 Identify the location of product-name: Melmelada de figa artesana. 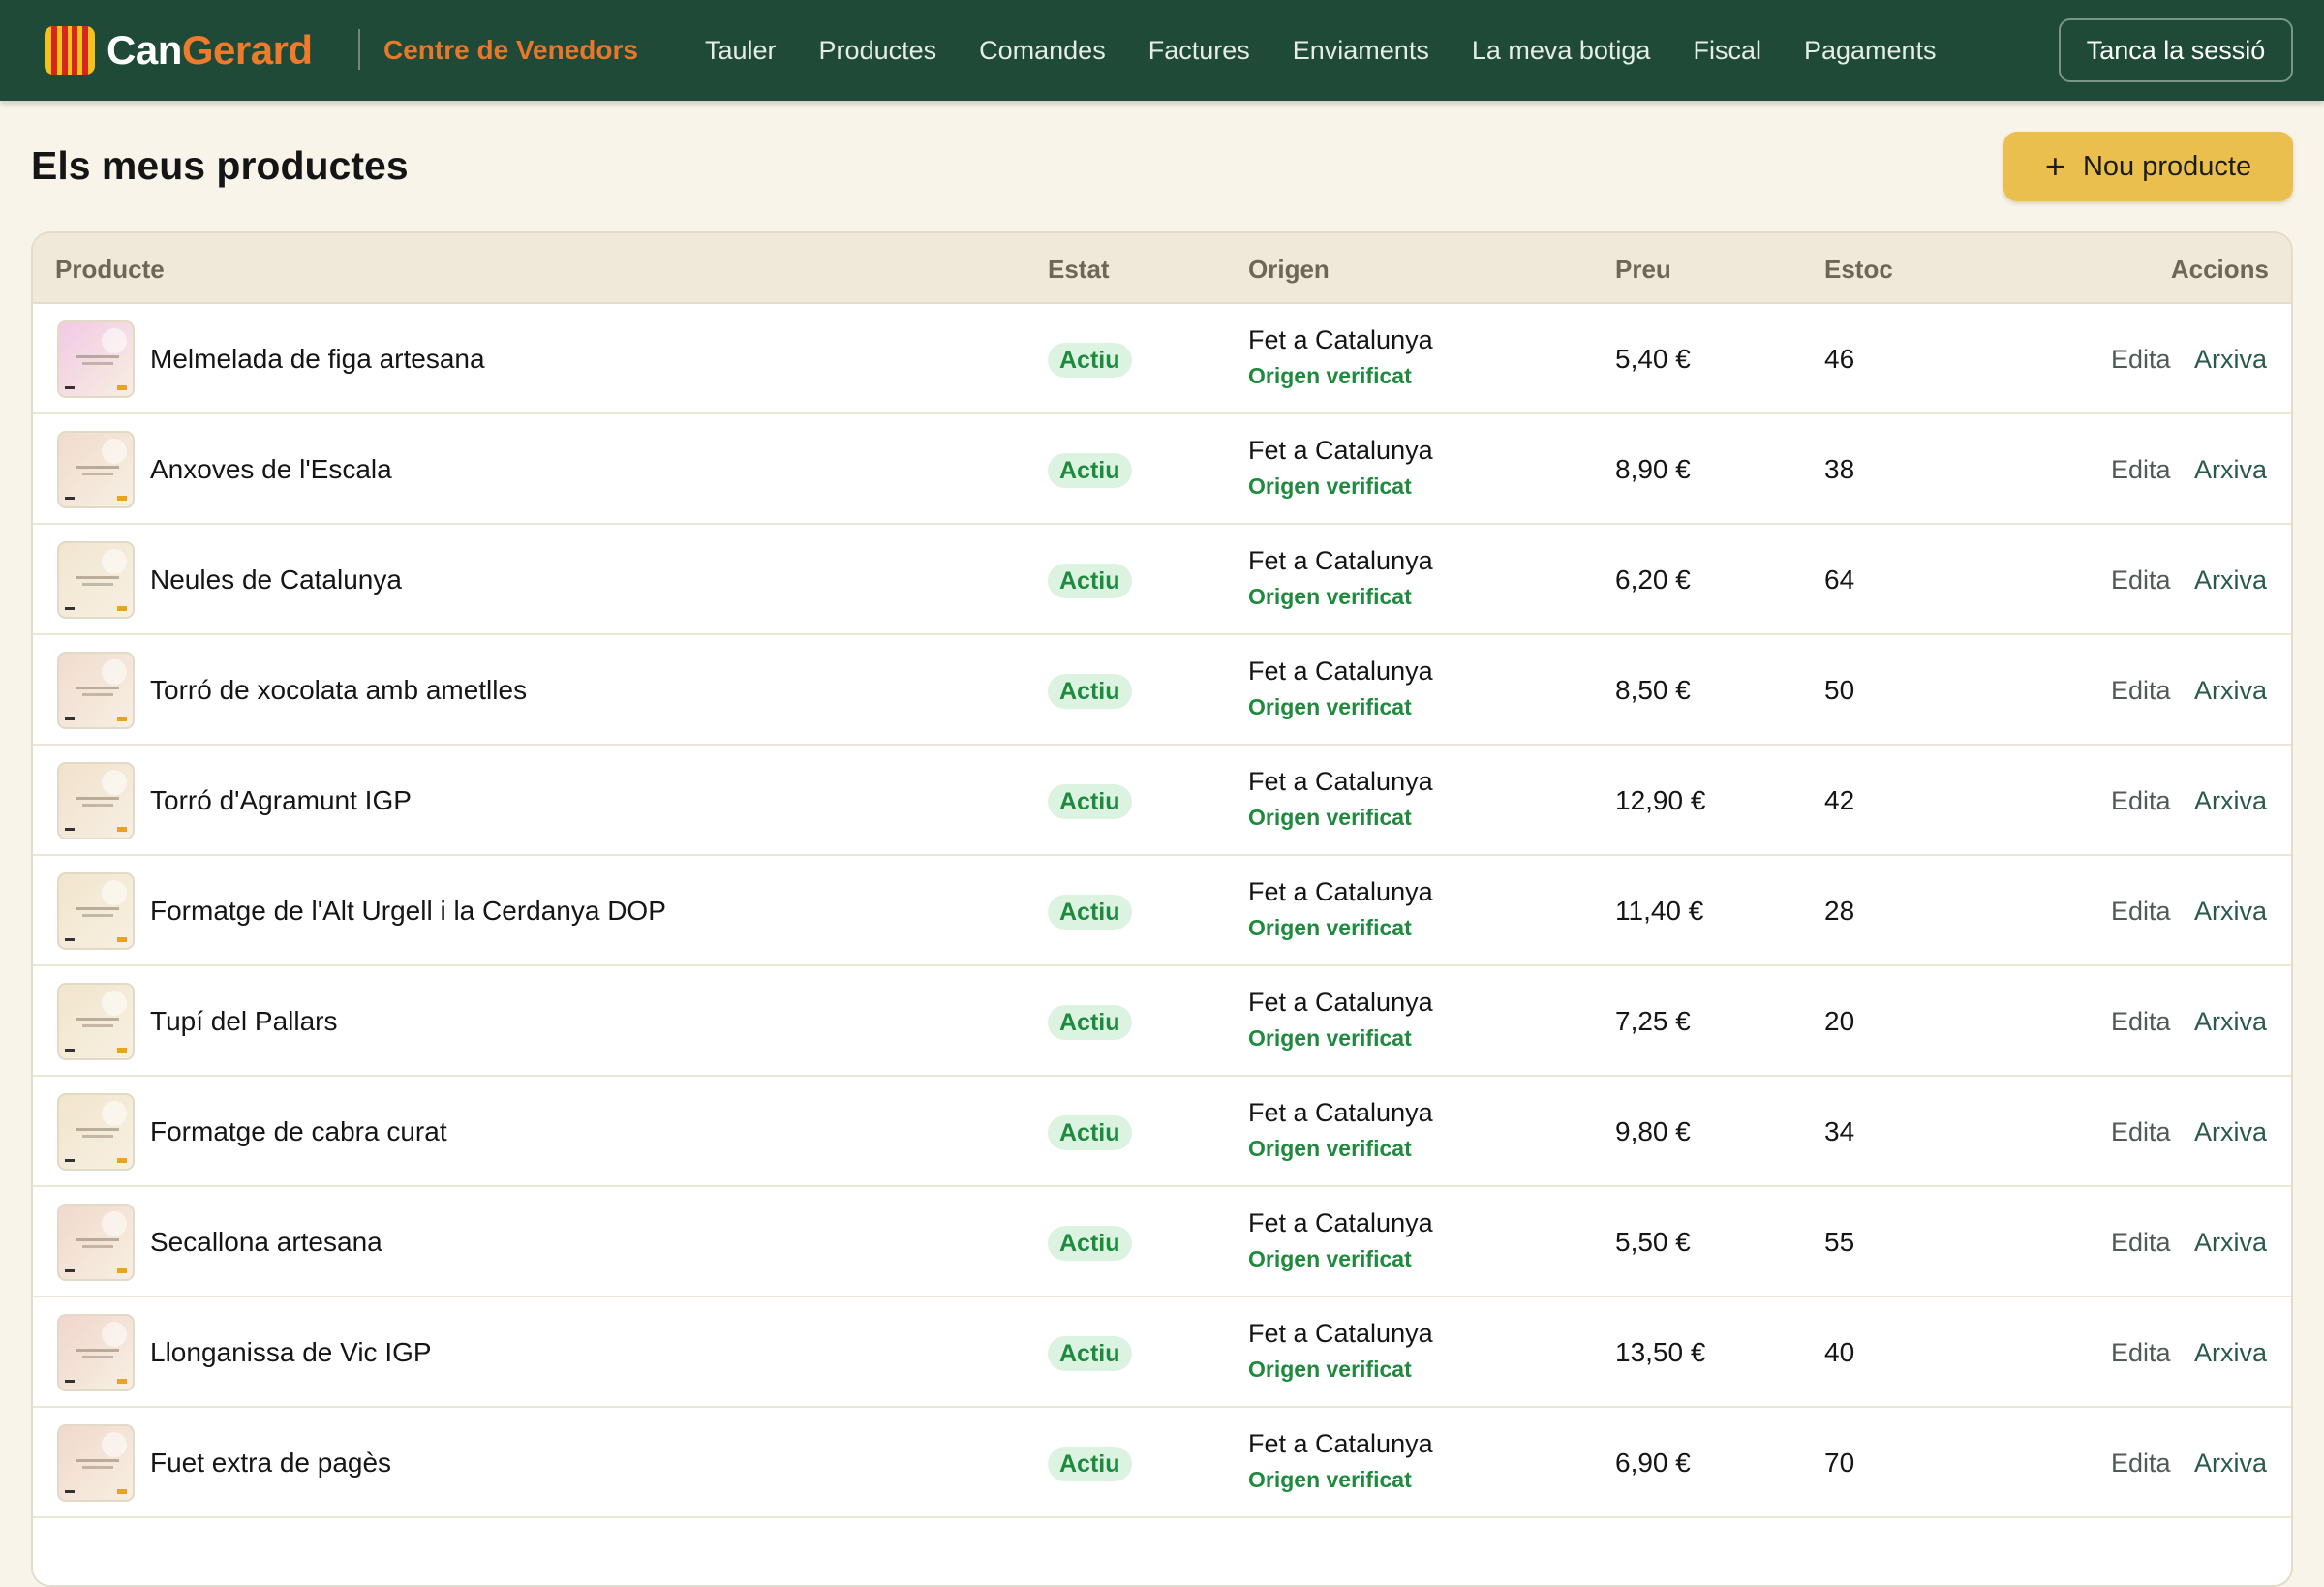
(318, 359).